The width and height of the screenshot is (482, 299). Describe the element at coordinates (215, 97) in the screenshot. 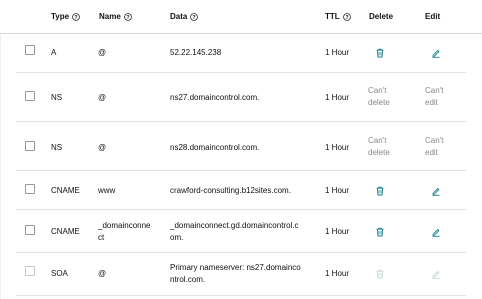

I see `record-data: ns27.domaincontrol.com.` at that location.